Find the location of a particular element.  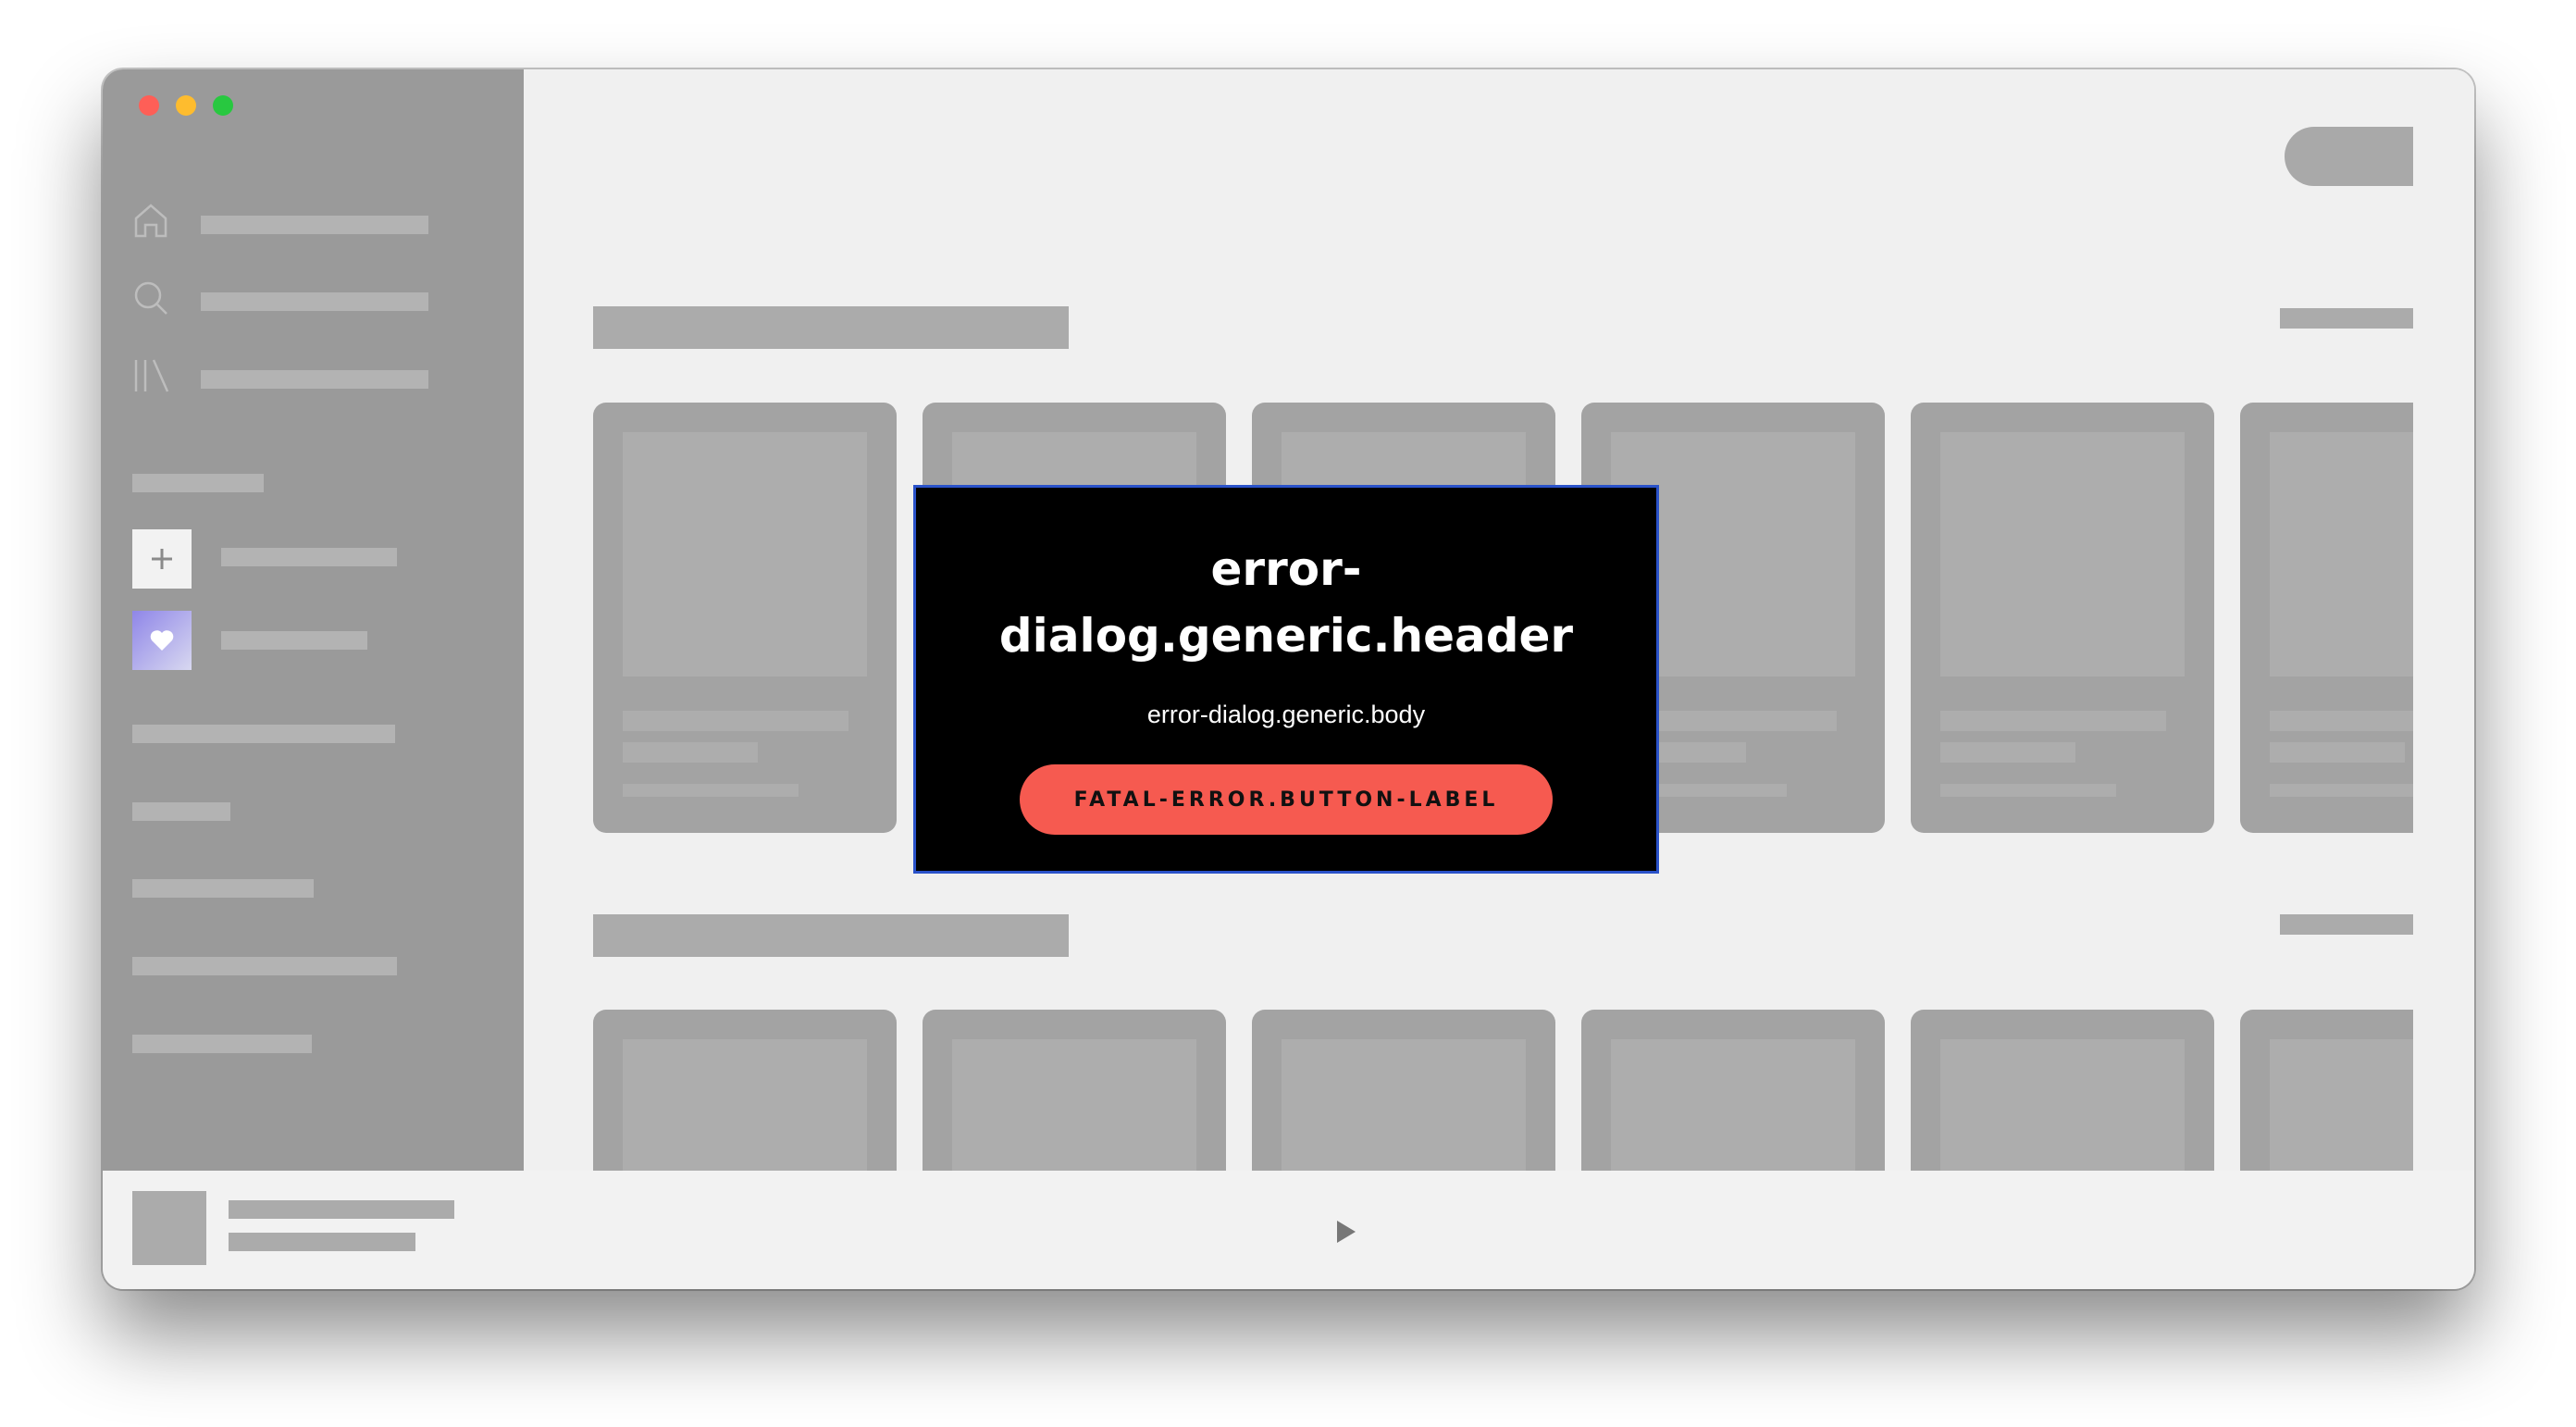

liked-songs-label-skeleton is located at coordinates (294, 640).